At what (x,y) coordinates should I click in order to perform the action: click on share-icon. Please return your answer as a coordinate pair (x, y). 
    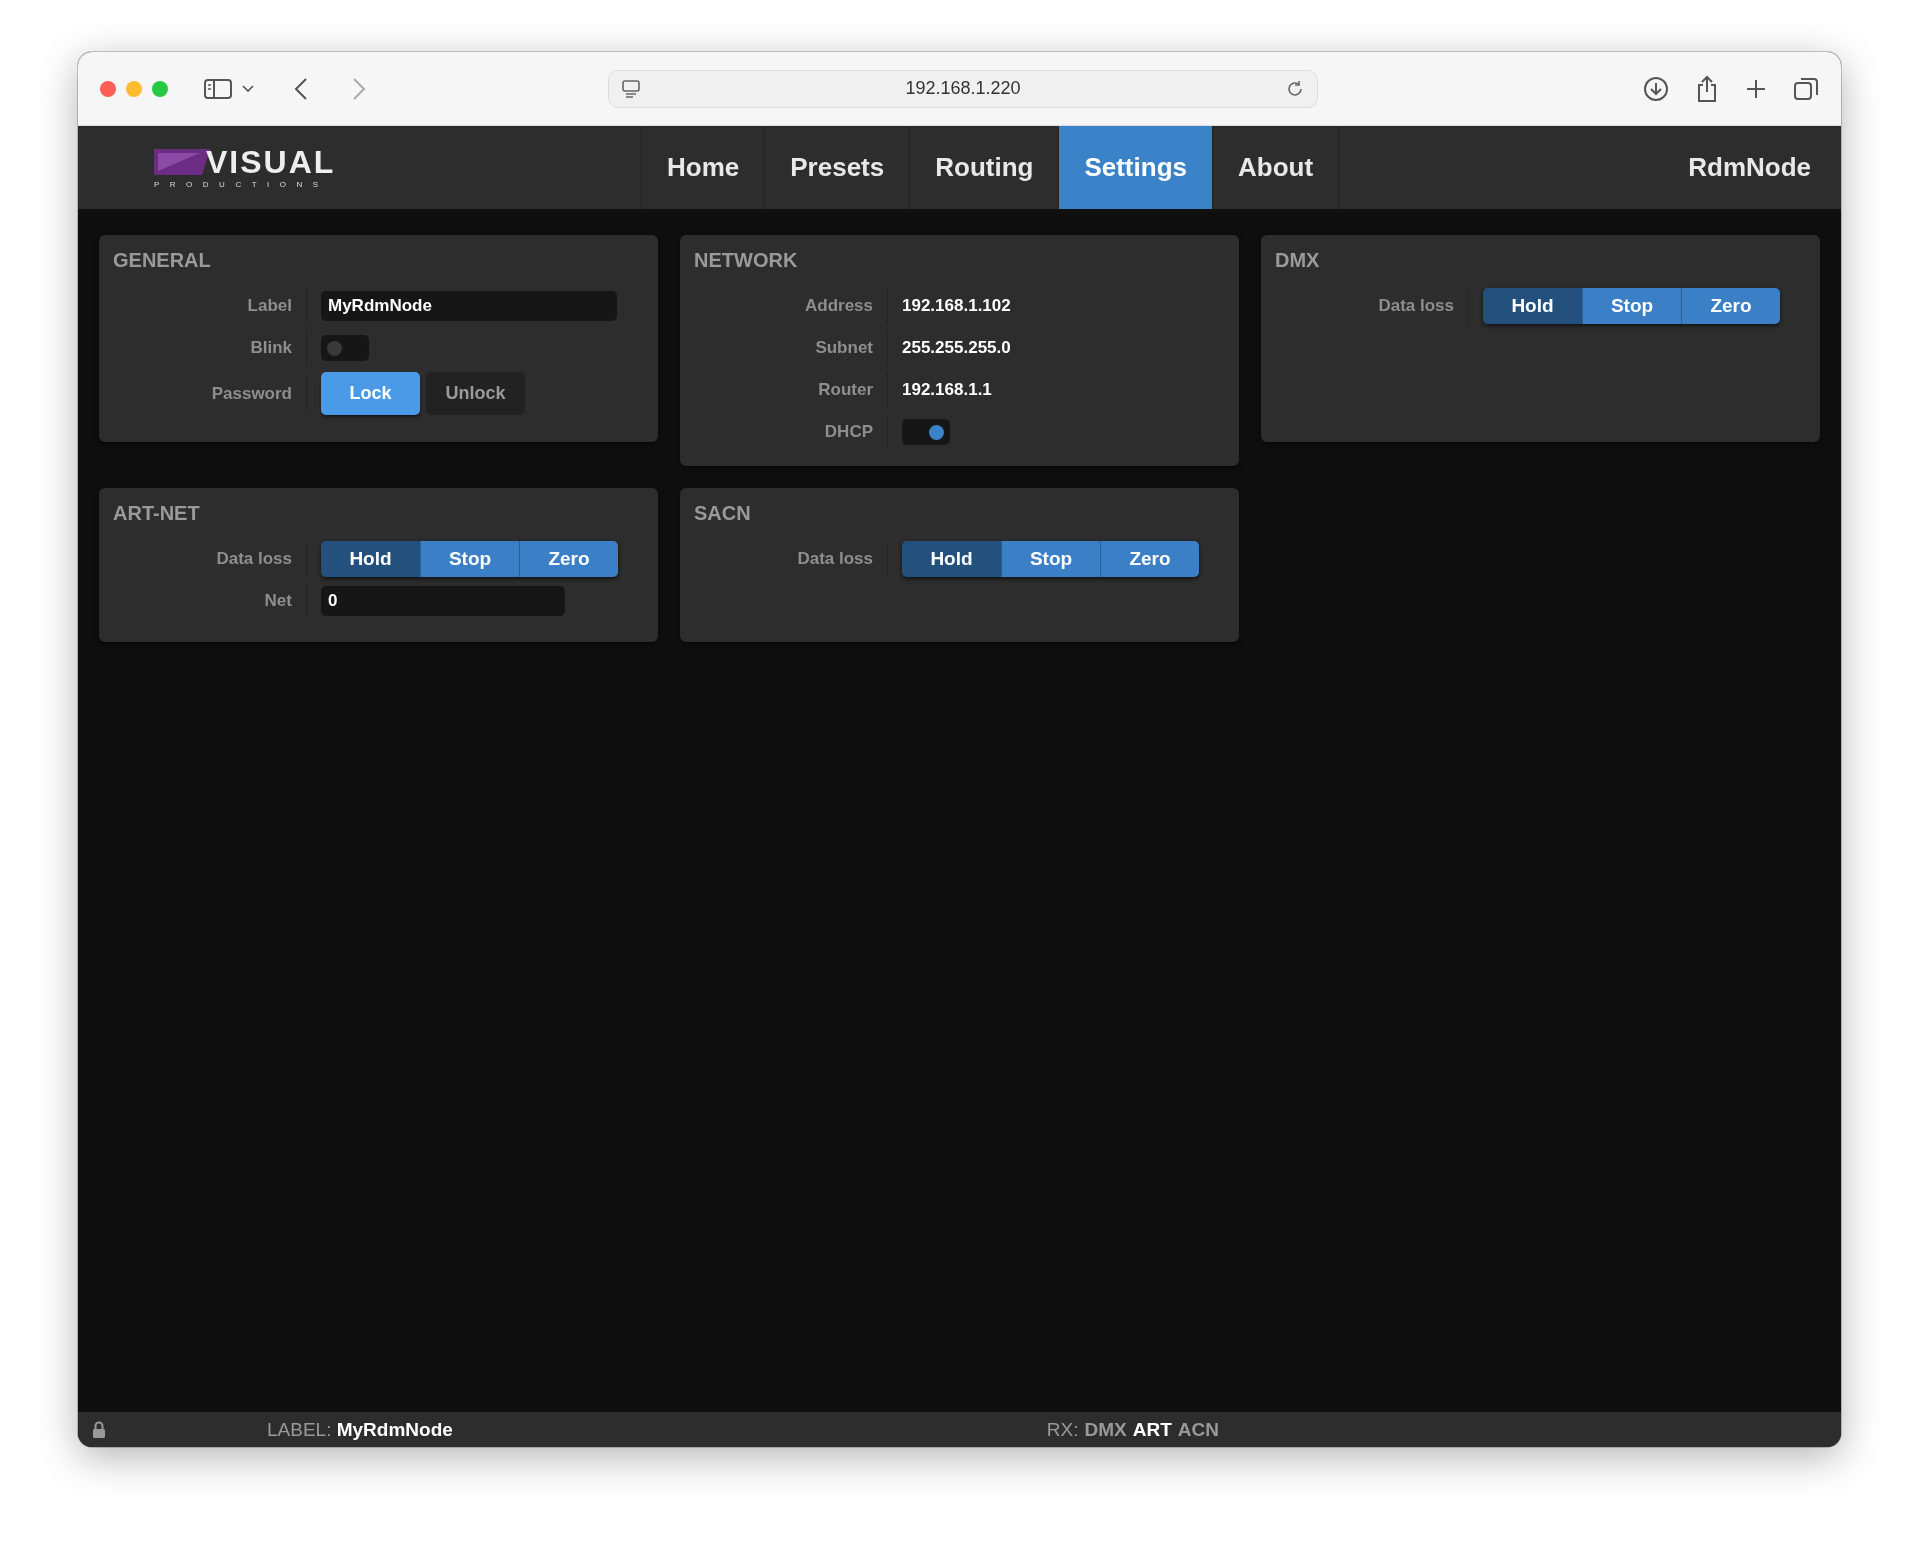
    Looking at the image, I should click on (1707, 88).